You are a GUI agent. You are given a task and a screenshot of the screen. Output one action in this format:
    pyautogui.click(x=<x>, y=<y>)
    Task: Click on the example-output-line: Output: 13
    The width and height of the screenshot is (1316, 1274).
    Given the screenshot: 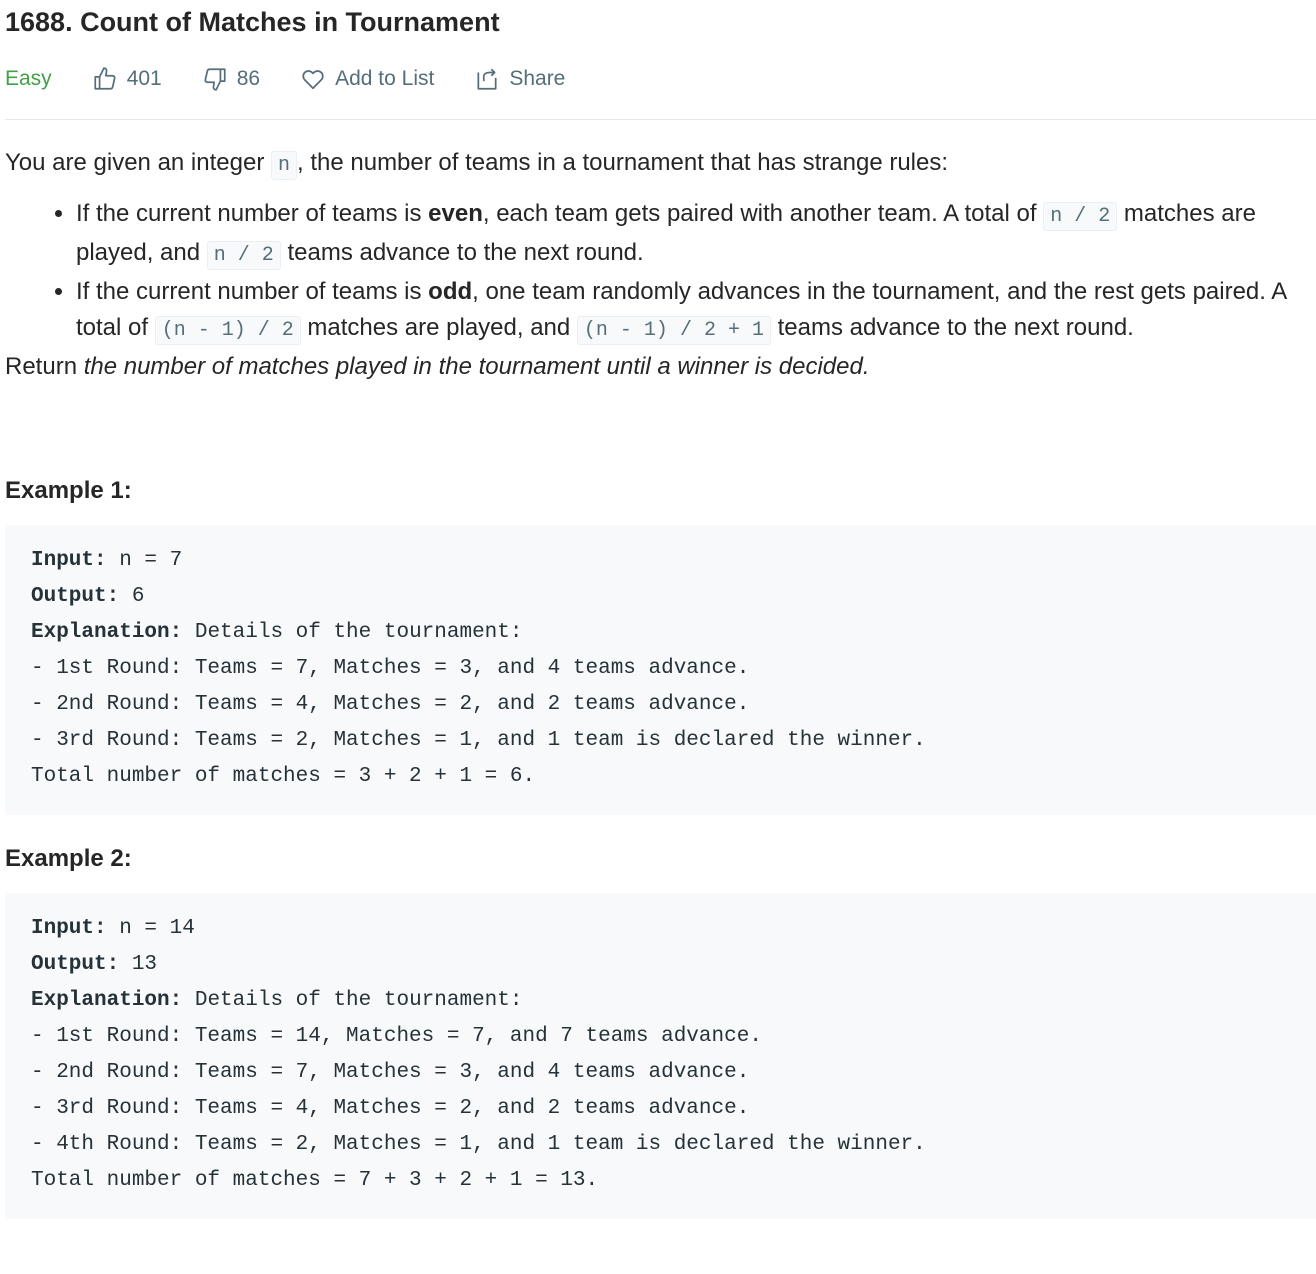 What is the action you would take?
    pyautogui.click(x=94, y=964)
    